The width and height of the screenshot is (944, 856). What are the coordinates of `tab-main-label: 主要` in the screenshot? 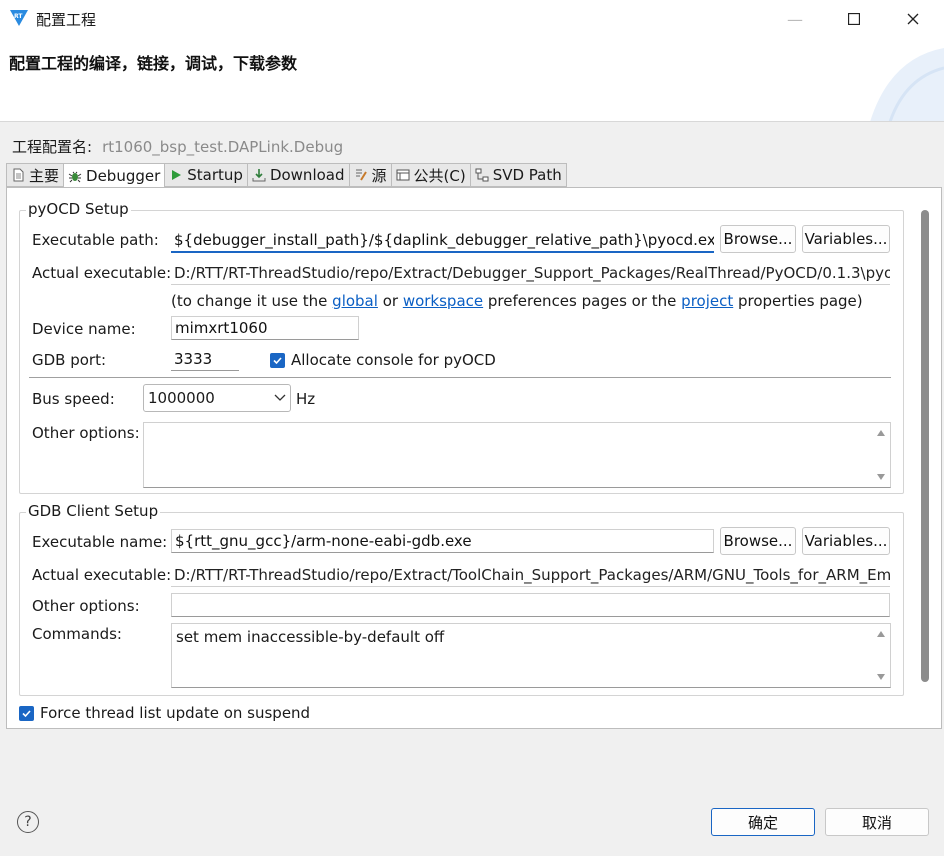 It's located at (44, 175).